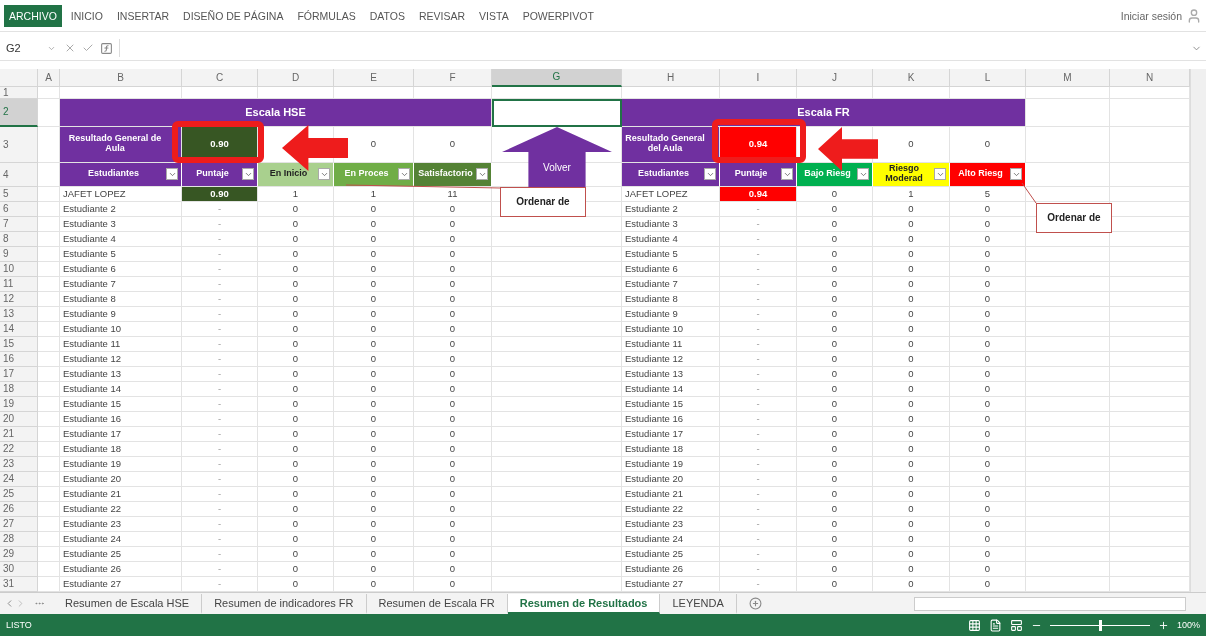 The width and height of the screenshot is (1206, 636). What do you see at coordinates (1163, 625) in the screenshot?
I see `zoom-in-icon` at bounding box center [1163, 625].